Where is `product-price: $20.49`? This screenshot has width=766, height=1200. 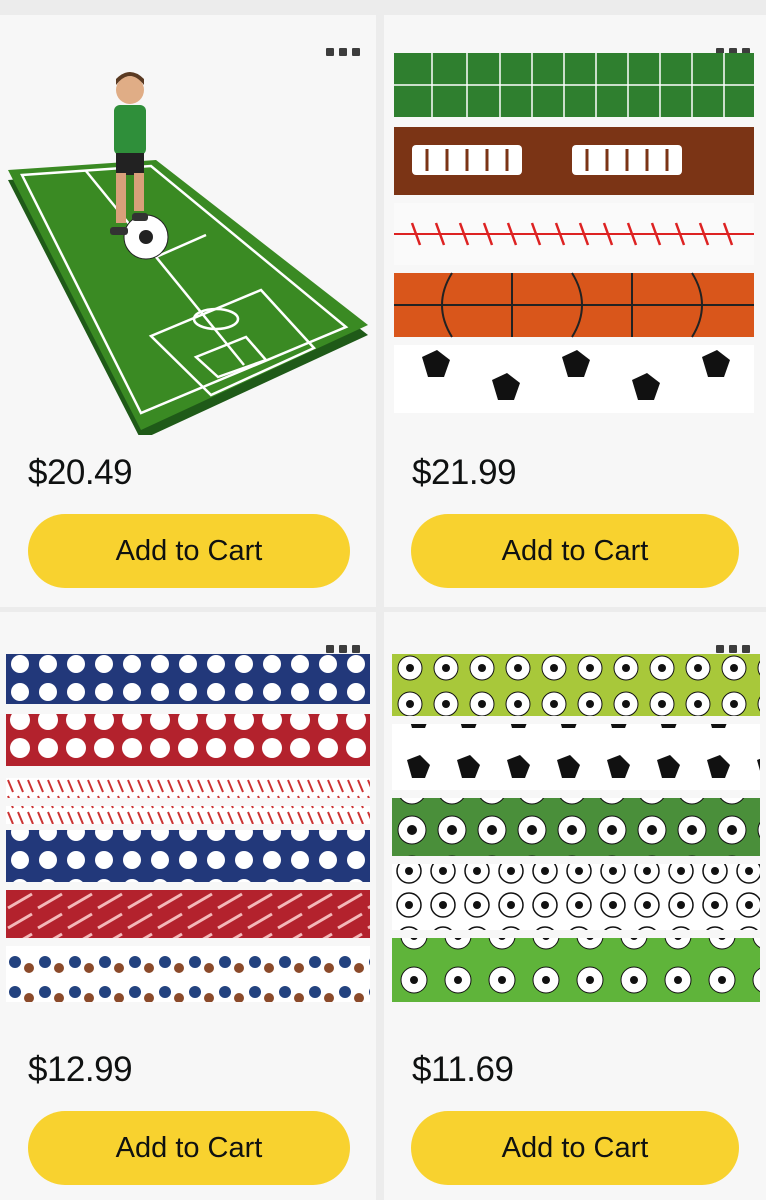
product-price: $20.49 is located at coordinates (80, 472).